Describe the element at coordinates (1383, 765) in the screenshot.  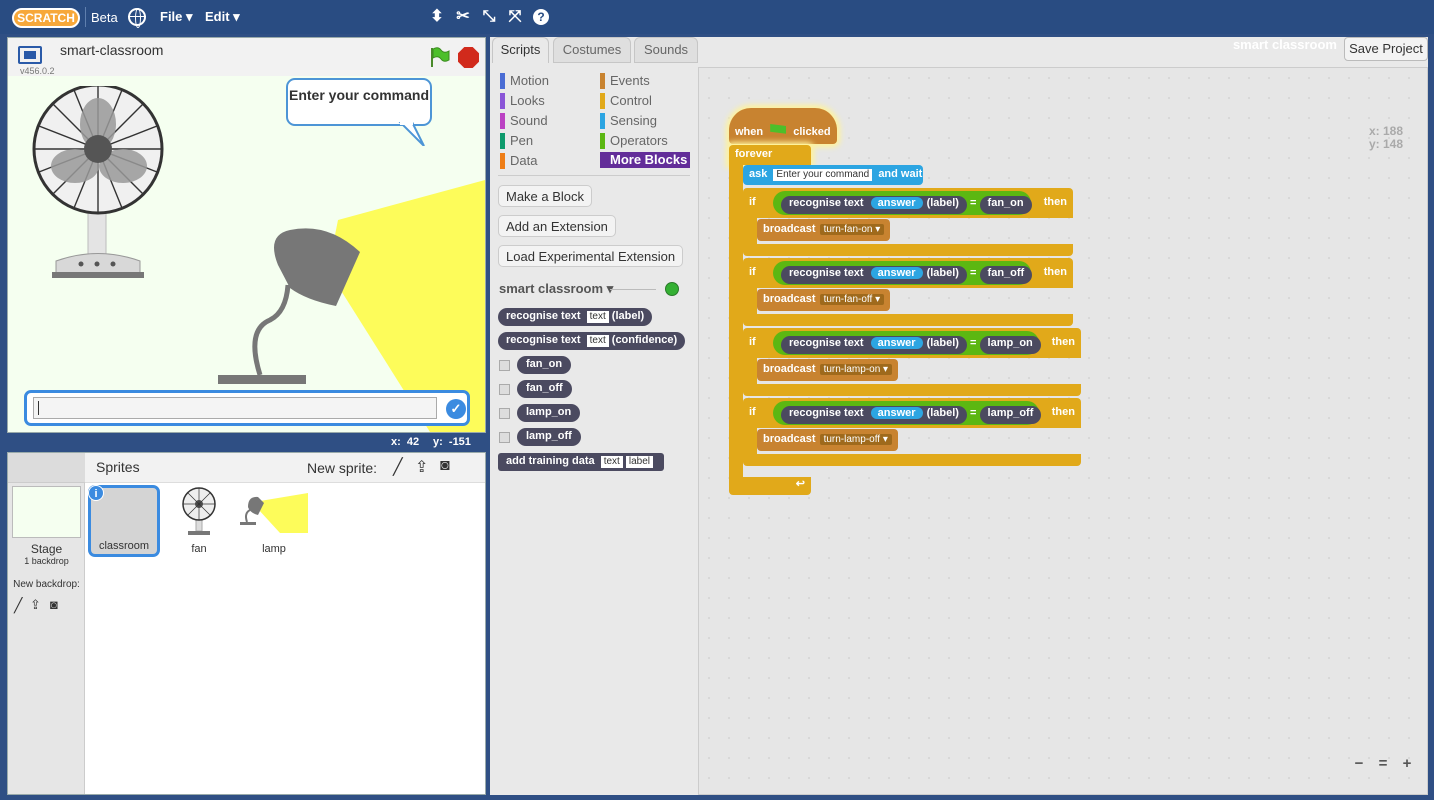
I see `zoom-reset-icon: =` at that location.